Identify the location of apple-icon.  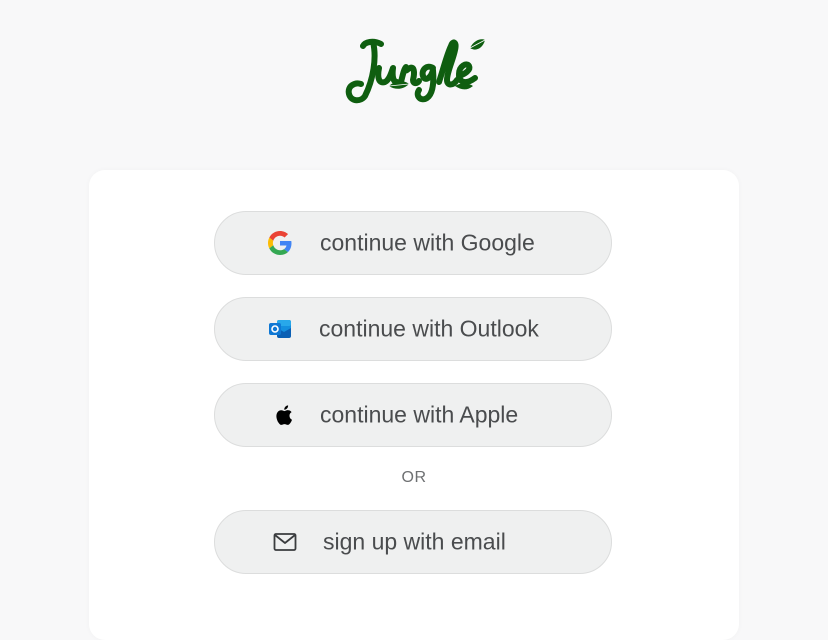
(284, 415).